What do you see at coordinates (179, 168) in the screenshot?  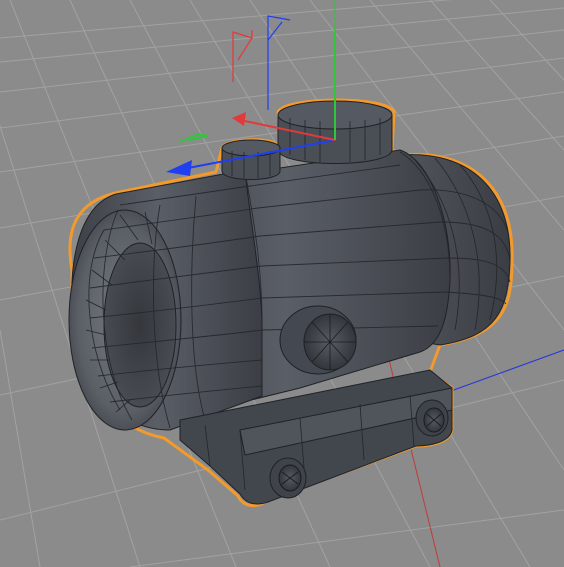 I see `gizmo-z-arrow` at bounding box center [179, 168].